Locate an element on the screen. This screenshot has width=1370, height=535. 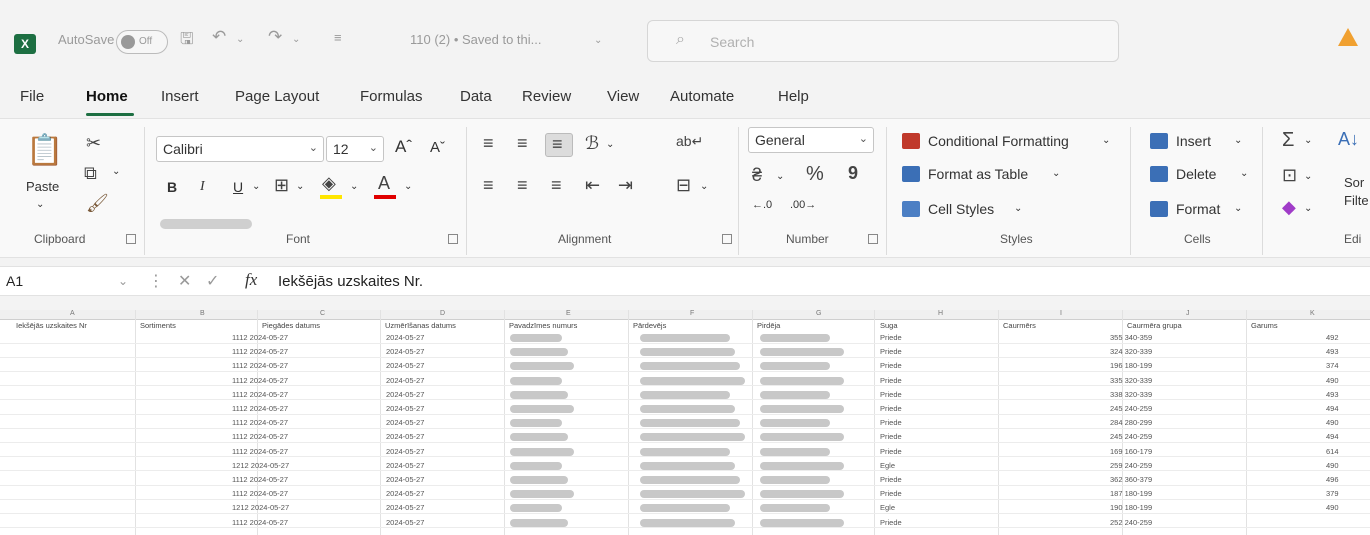
clear-dropdown-icon: ⌄ is located at coordinates (1308, 208).